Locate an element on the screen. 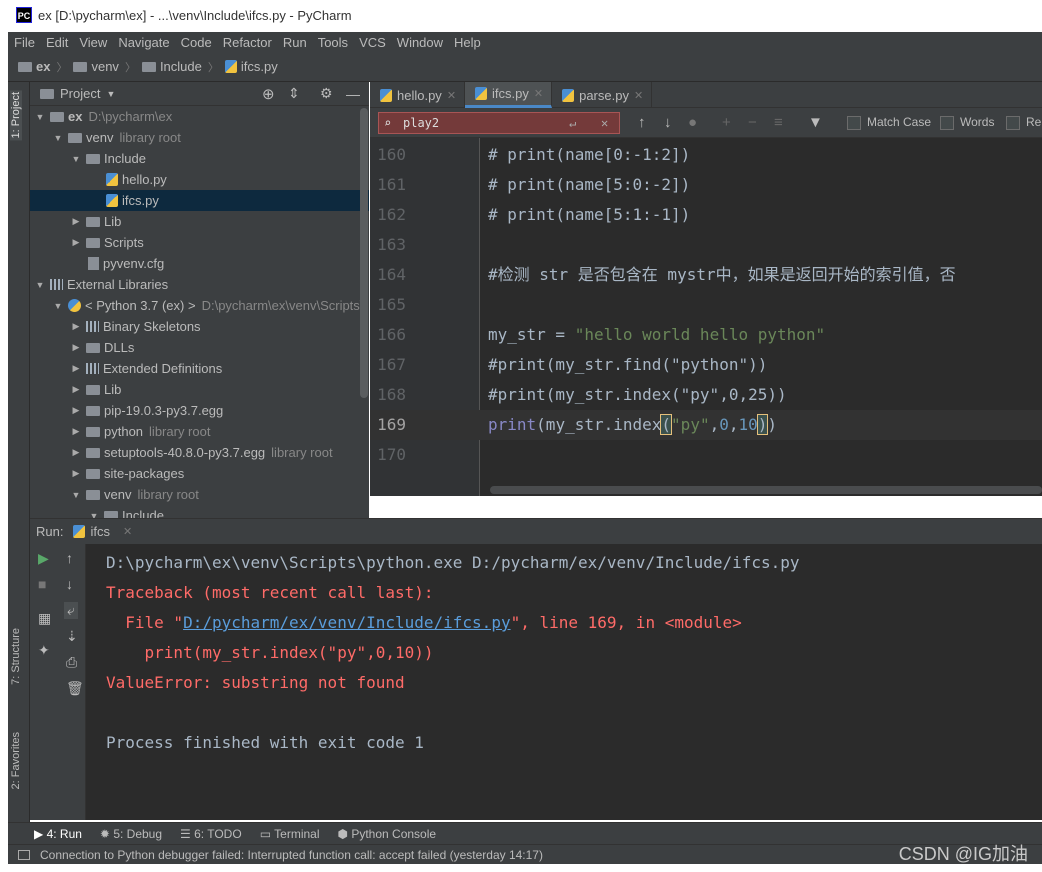 The width and height of the screenshot is (1042, 872). stop-icon: ■ is located at coordinates (42, 584).